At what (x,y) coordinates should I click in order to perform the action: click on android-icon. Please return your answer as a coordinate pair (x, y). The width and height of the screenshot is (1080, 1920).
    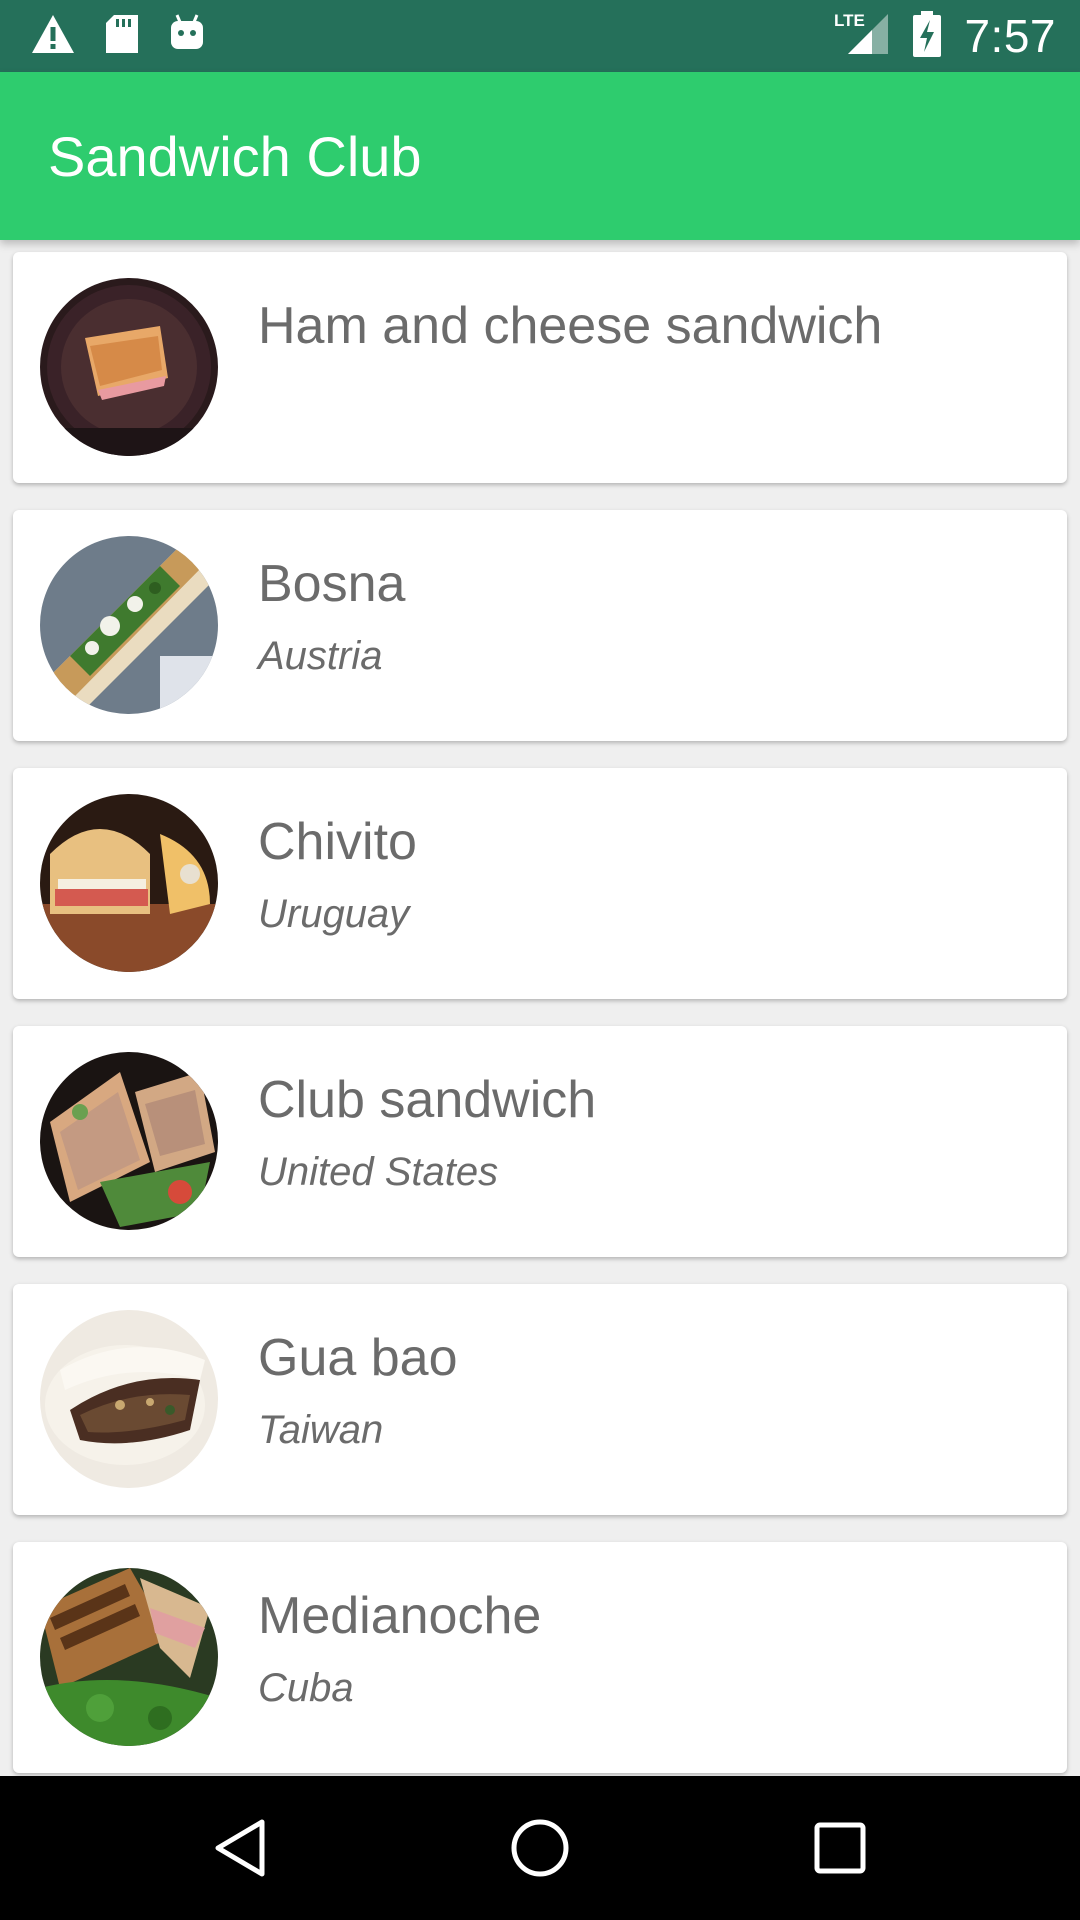
    Looking at the image, I should click on (187, 36).